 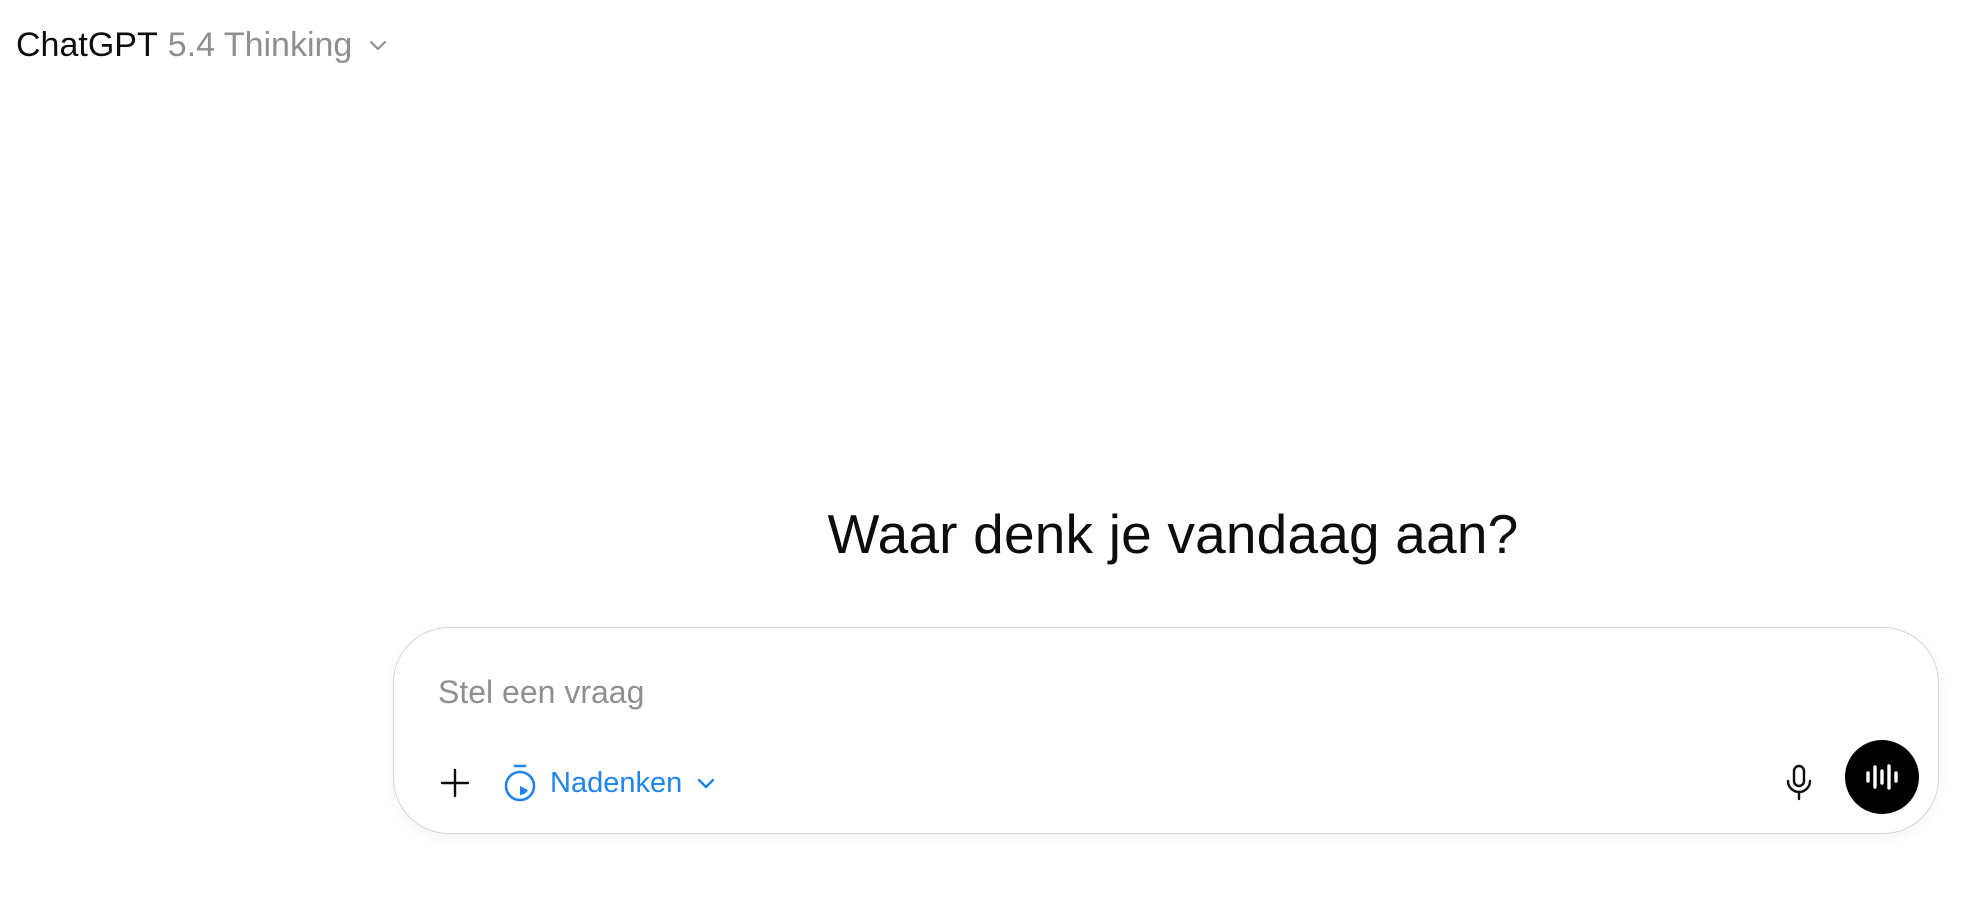 I want to click on voice-wave-icon, so click(x=1882, y=777).